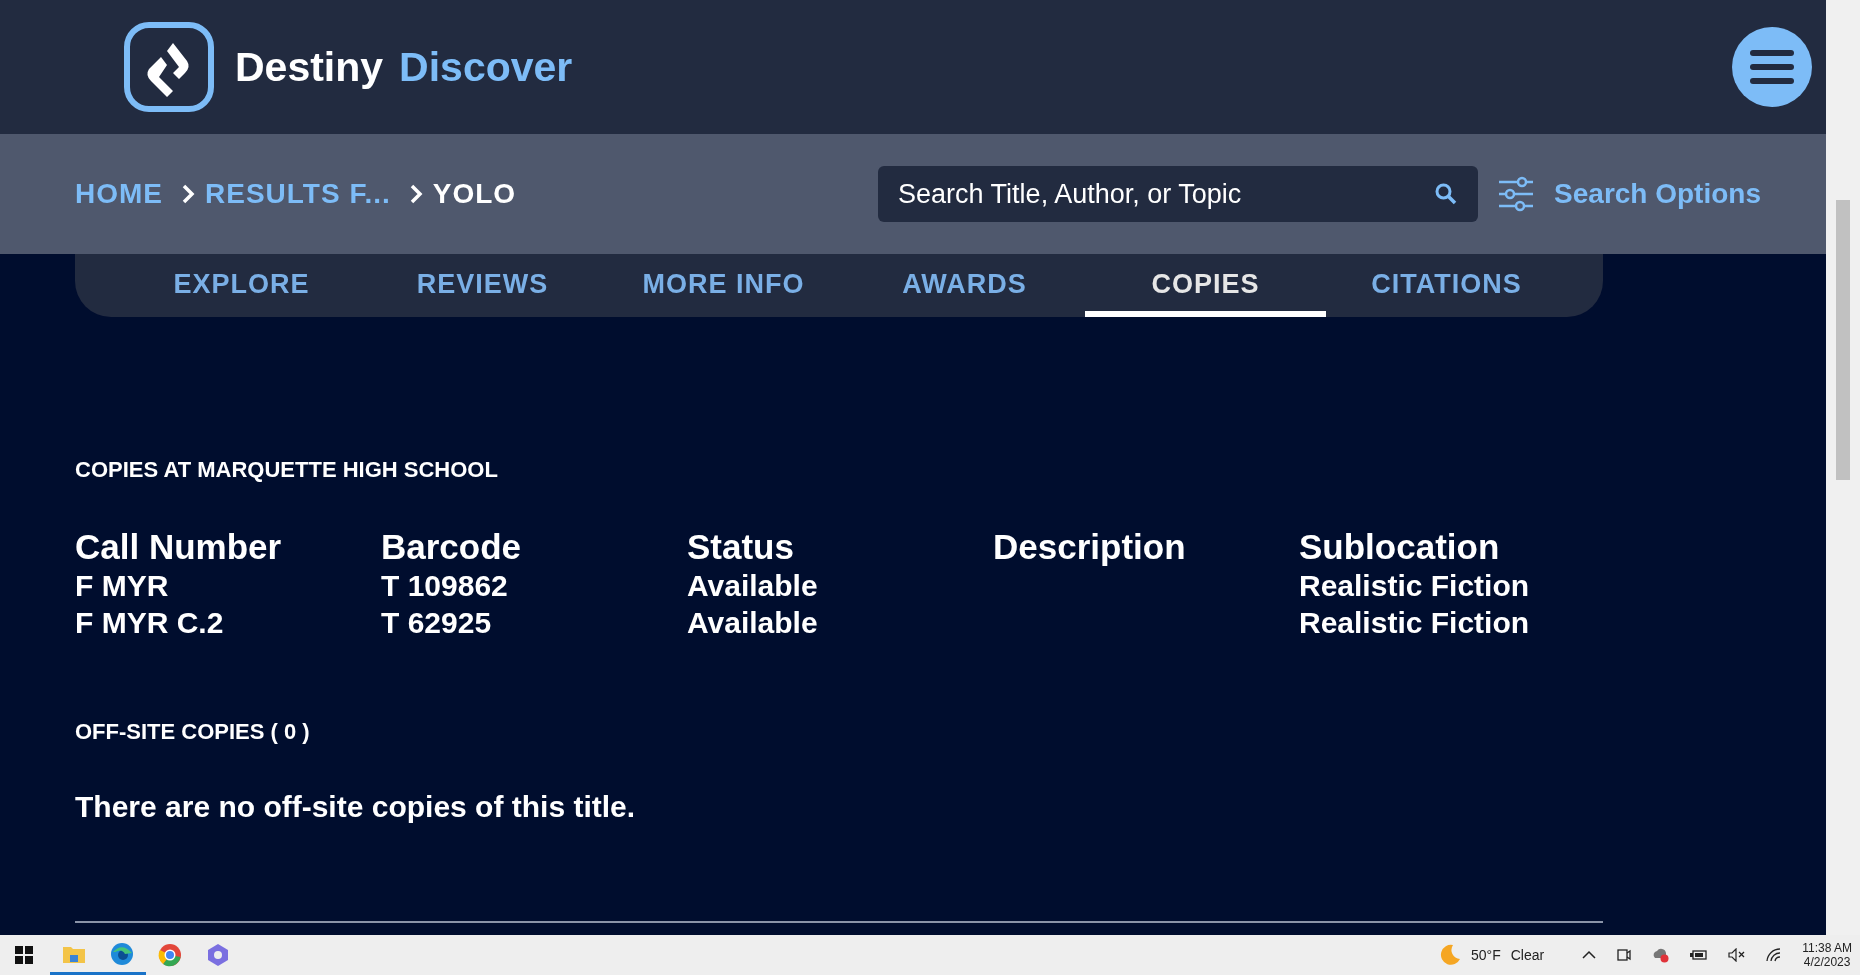 The image size is (1860, 975). What do you see at coordinates (1774, 955) in the screenshot?
I see `wifi-icon` at bounding box center [1774, 955].